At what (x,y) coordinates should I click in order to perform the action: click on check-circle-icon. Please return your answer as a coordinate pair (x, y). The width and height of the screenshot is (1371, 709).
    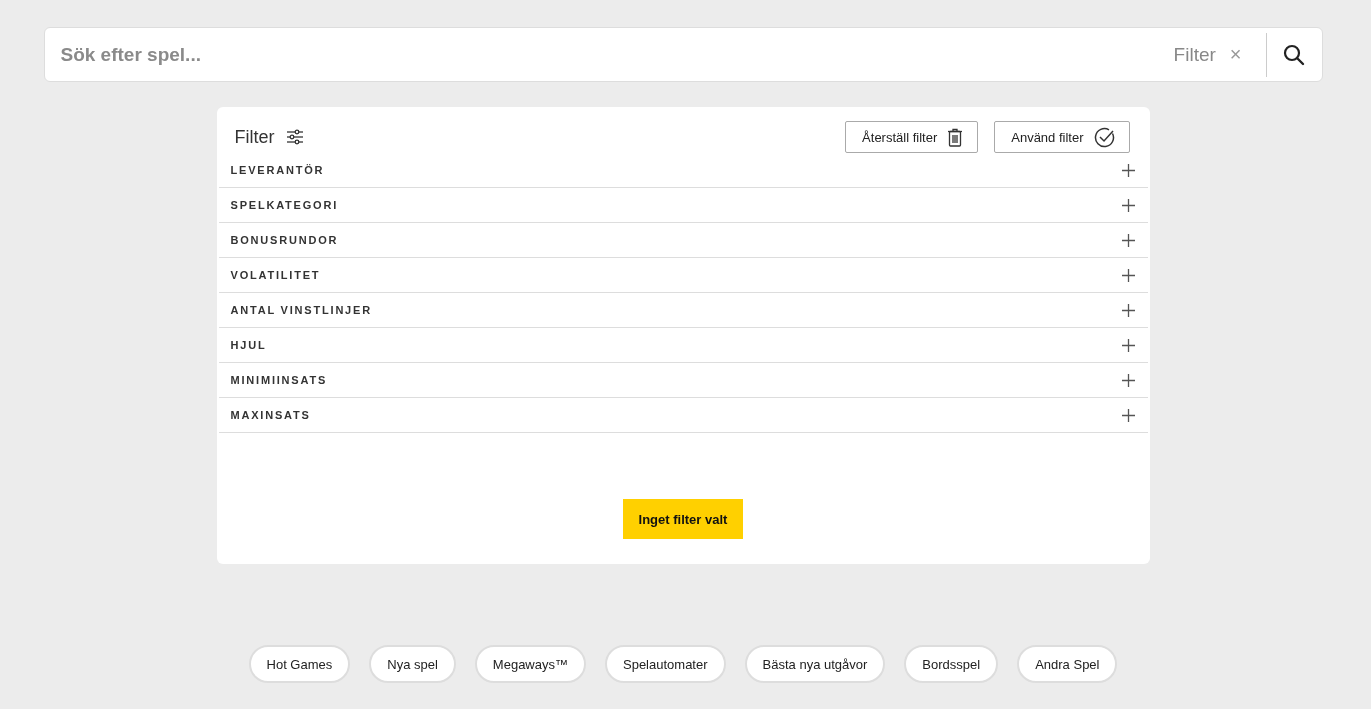
    Looking at the image, I should click on (1104, 137).